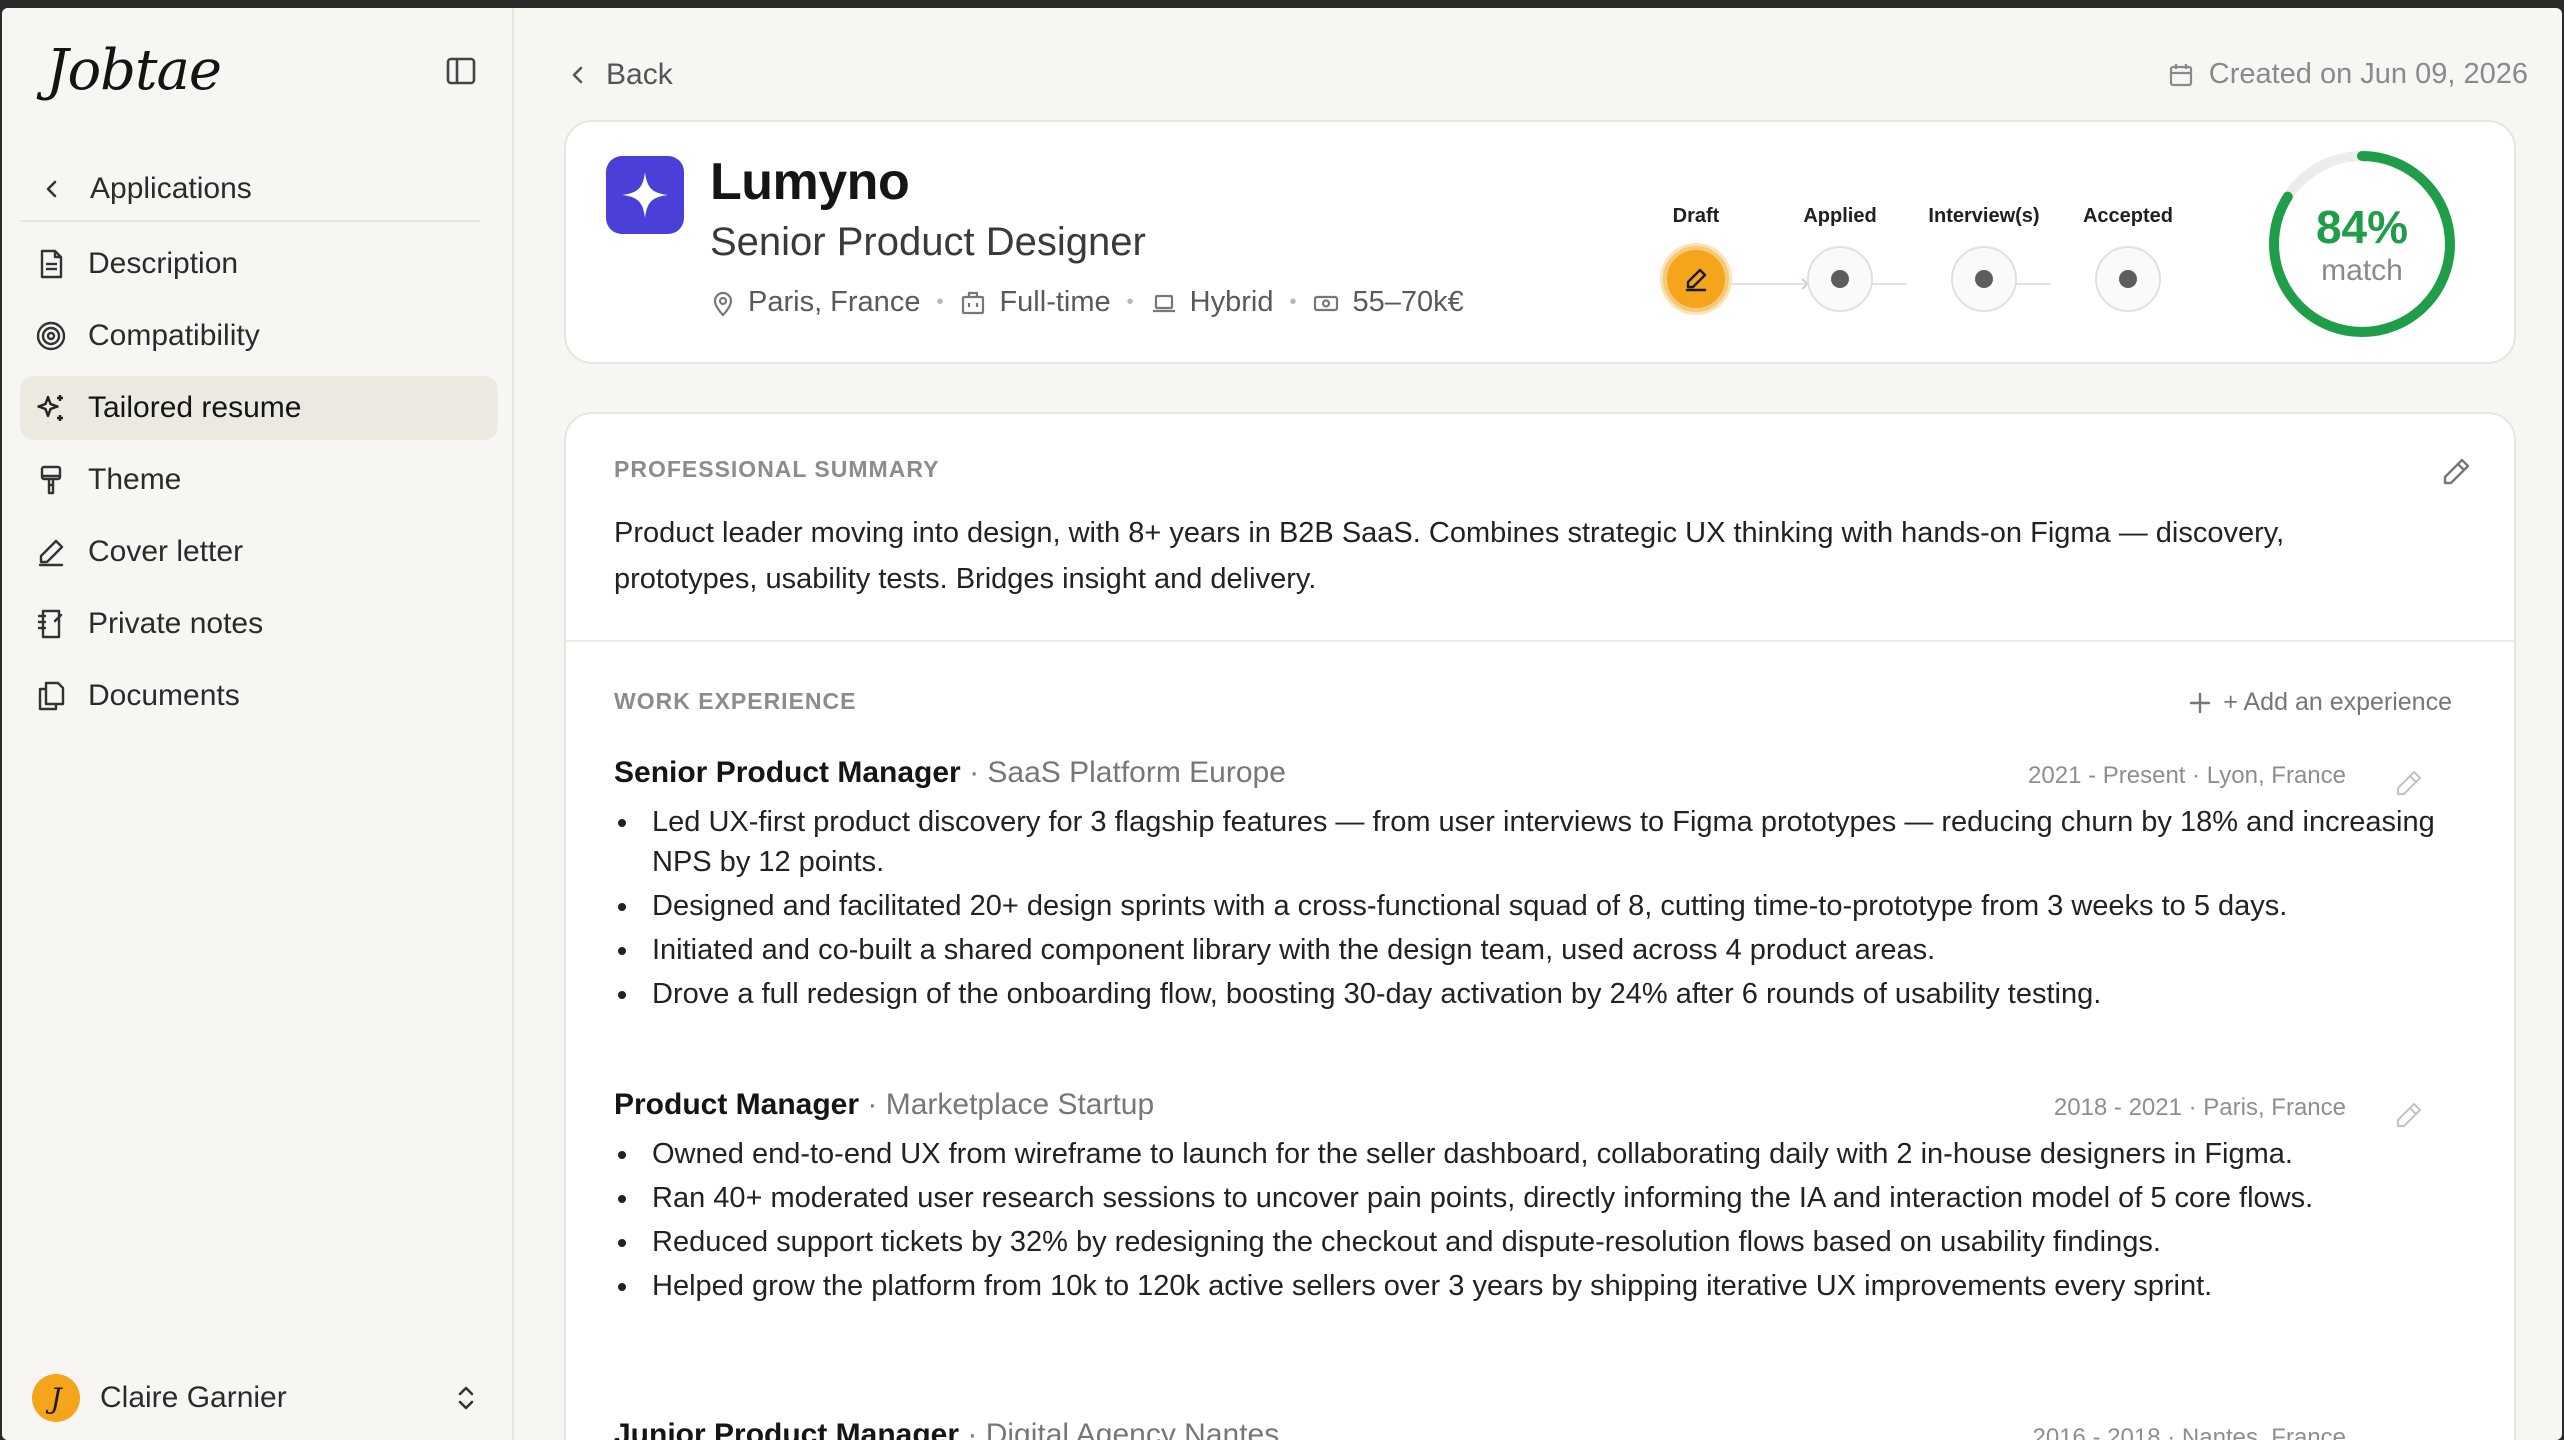 This screenshot has height=1440, width=2564. Describe the element at coordinates (1696, 216) in the screenshot. I see `step-label: Draft` at that location.